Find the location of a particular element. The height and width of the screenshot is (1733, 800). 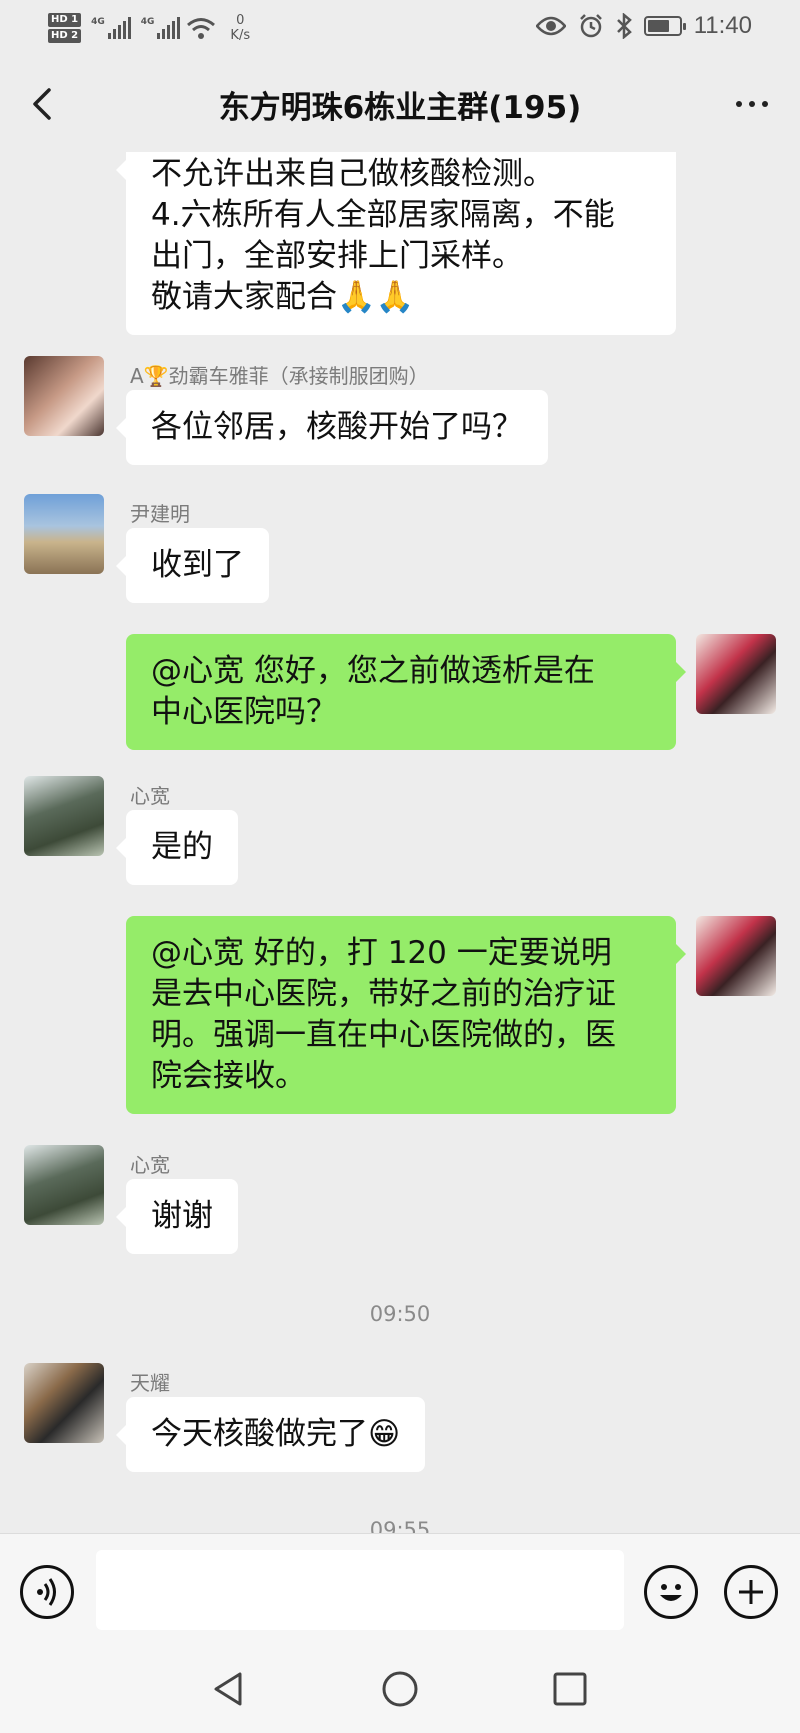

status-bar: HD 1 HD 2 4G 4G 0 K/s 11:40 is located at coordinates (400, 28).